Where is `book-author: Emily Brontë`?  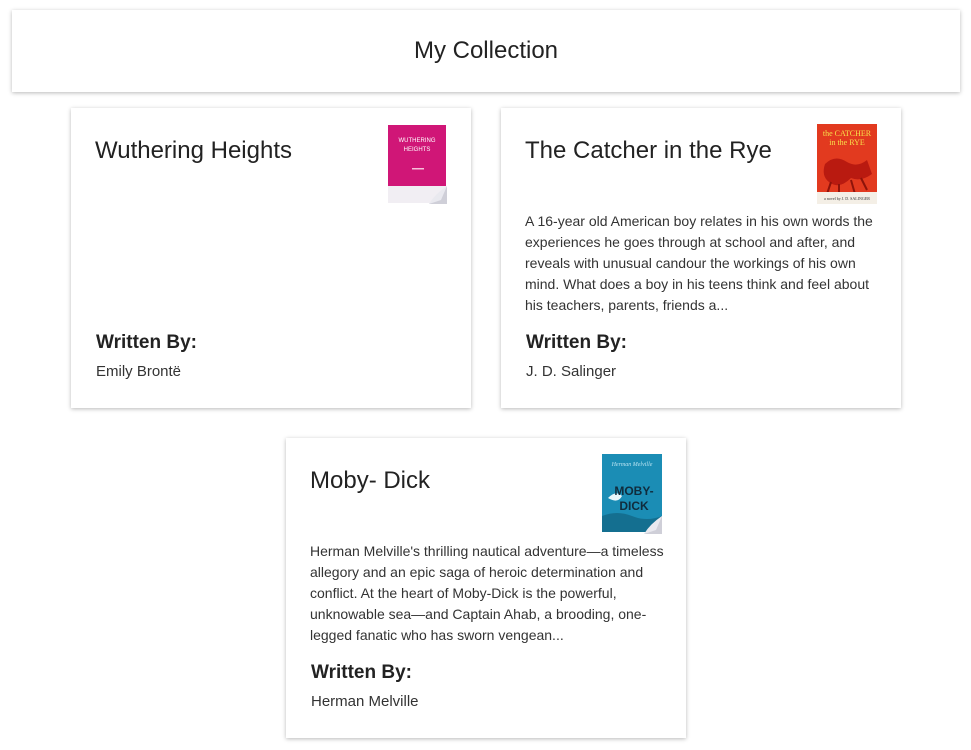 book-author: Emily Brontë is located at coordinates (139, 371).